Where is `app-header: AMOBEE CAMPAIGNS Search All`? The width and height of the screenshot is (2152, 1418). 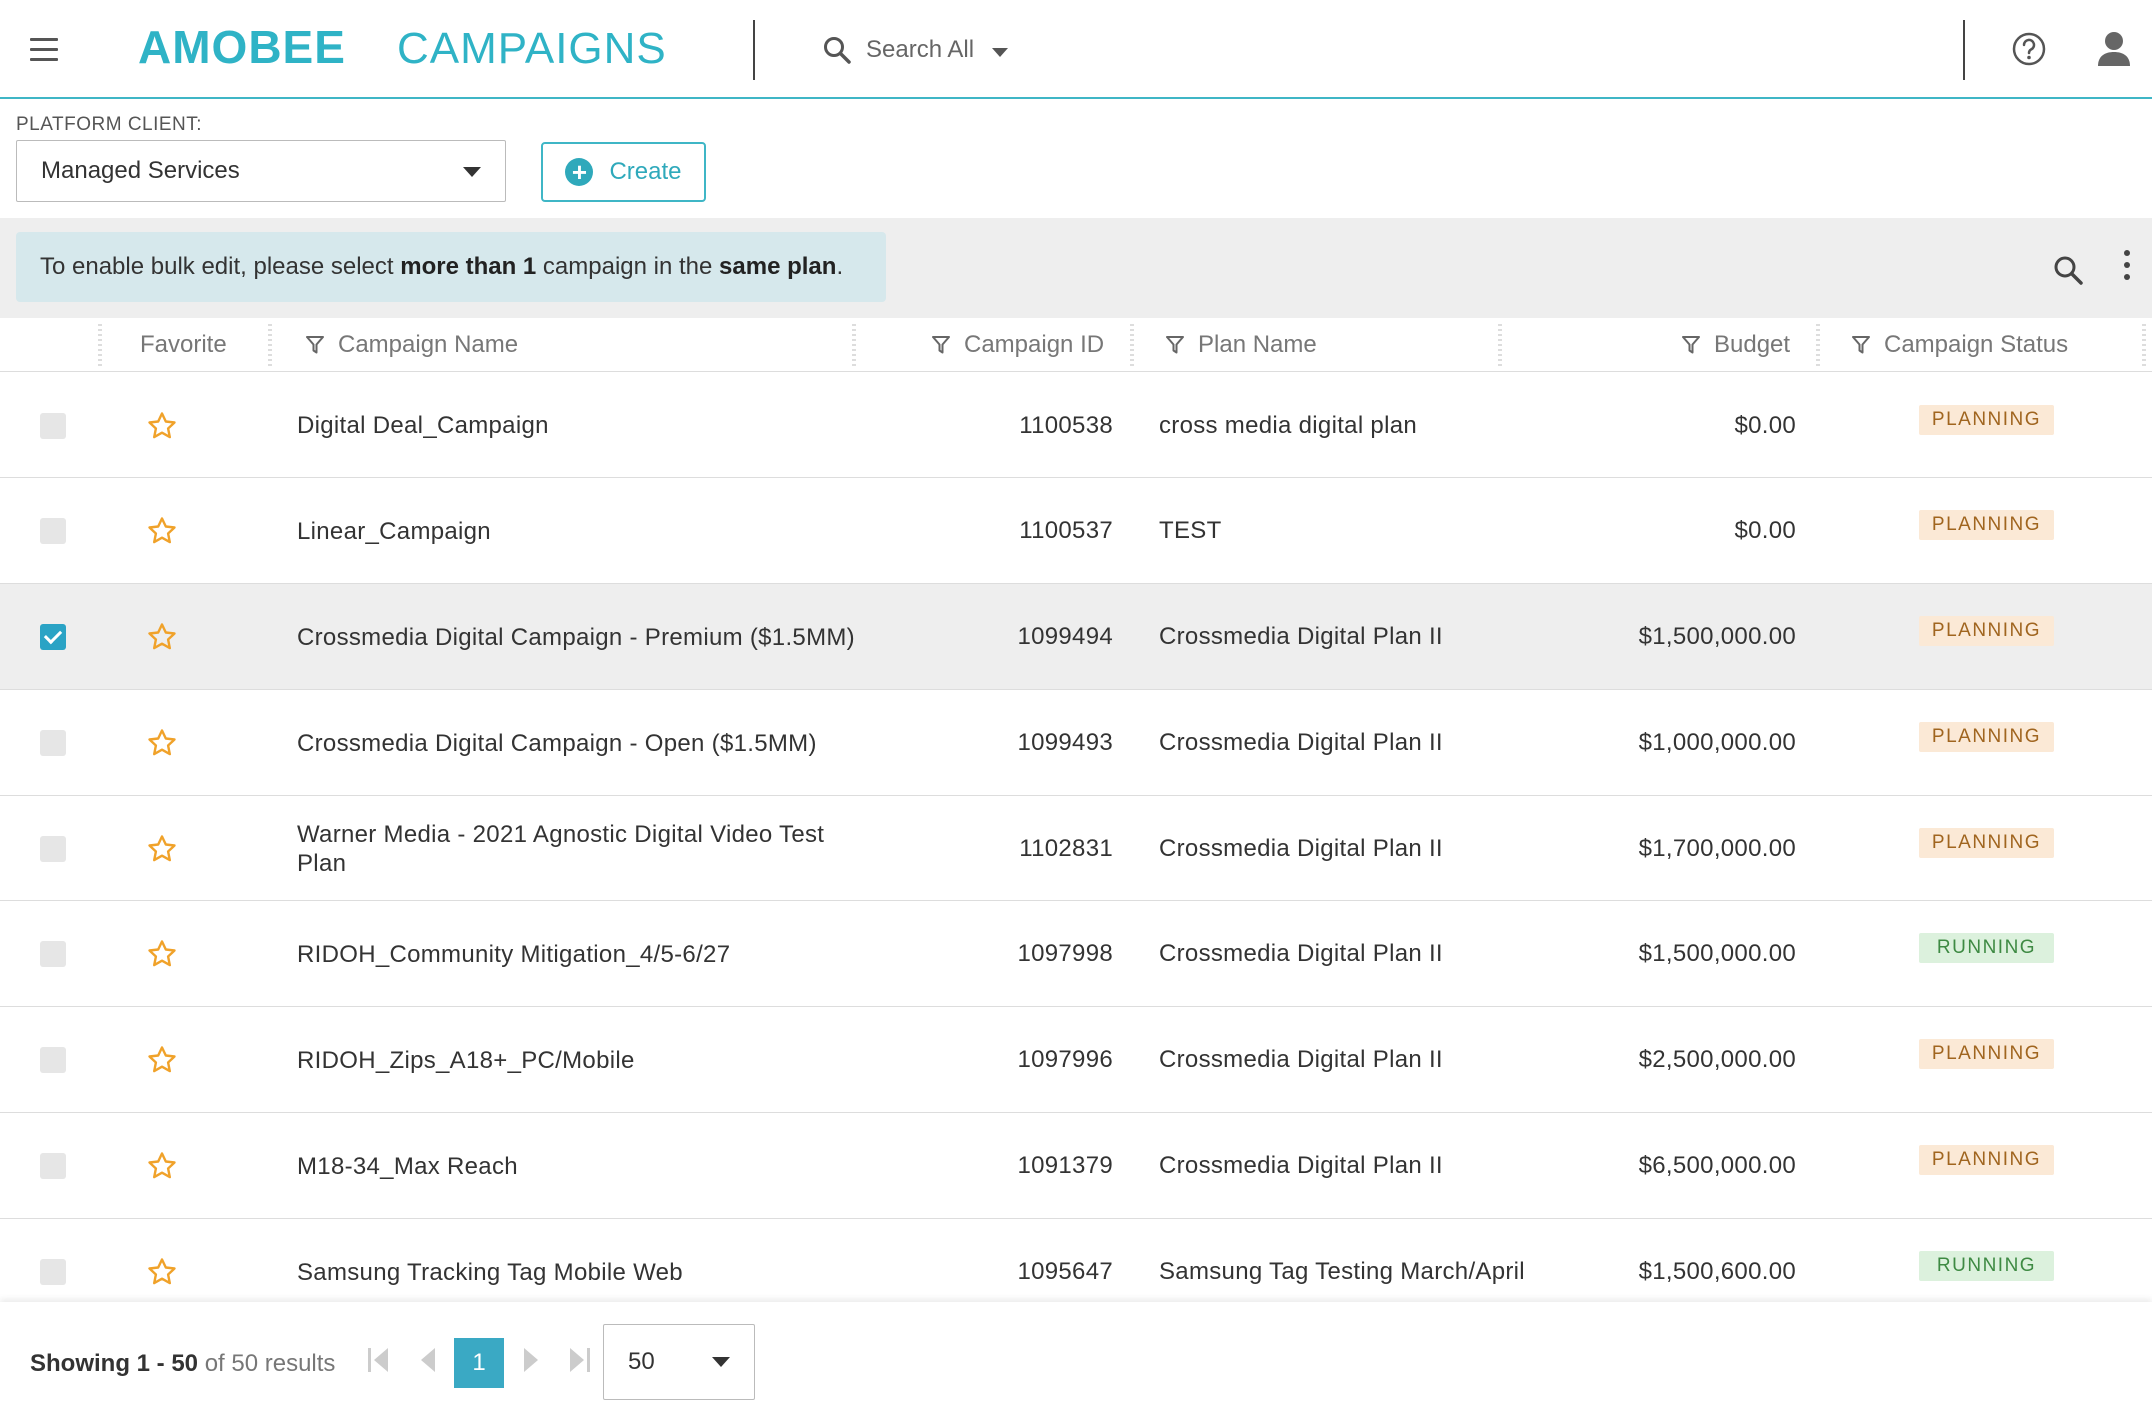
app-header: AMOBEE CAMPAIGNS Search All is located at coordinates (1076, 49).